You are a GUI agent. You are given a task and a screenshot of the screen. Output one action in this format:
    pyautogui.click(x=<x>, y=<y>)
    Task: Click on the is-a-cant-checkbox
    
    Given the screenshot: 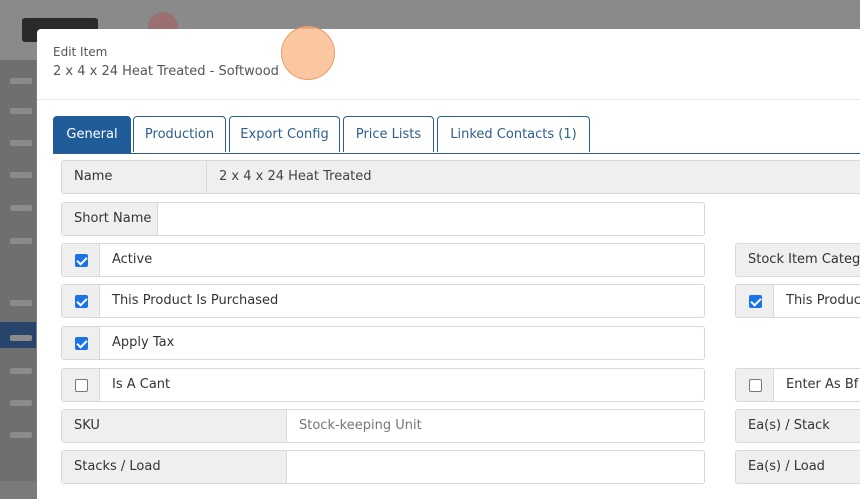 What is the action you would take?
    pyautogui.click(x=81, y=385)
    